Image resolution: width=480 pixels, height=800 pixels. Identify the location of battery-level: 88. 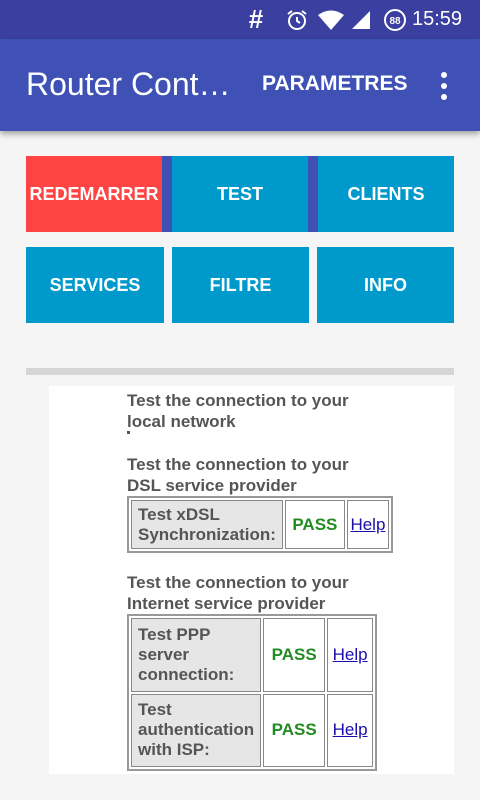
(395, 21).